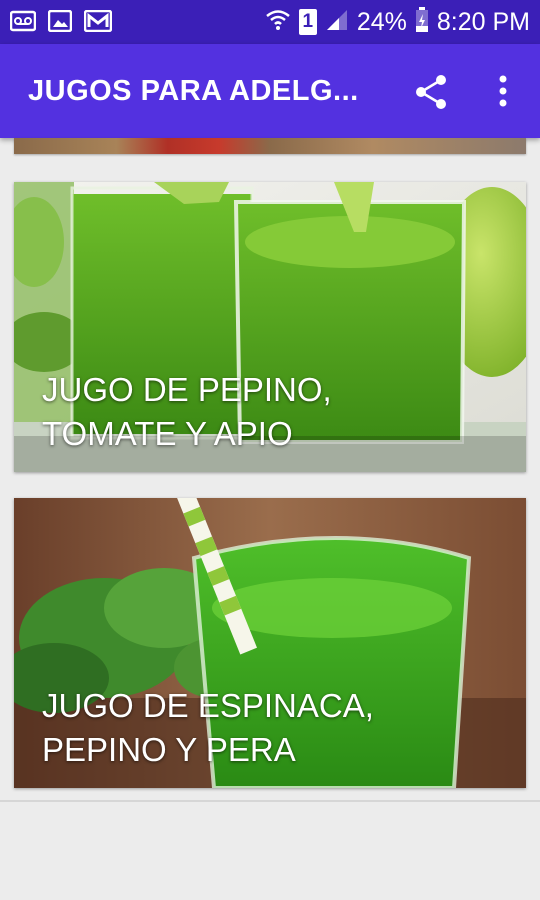 This screenshot has height=900, width=540. What do you see at coordinates (270, 146) in the screenshot?
I see `card-partial-top` at bounding box center [270, 146].